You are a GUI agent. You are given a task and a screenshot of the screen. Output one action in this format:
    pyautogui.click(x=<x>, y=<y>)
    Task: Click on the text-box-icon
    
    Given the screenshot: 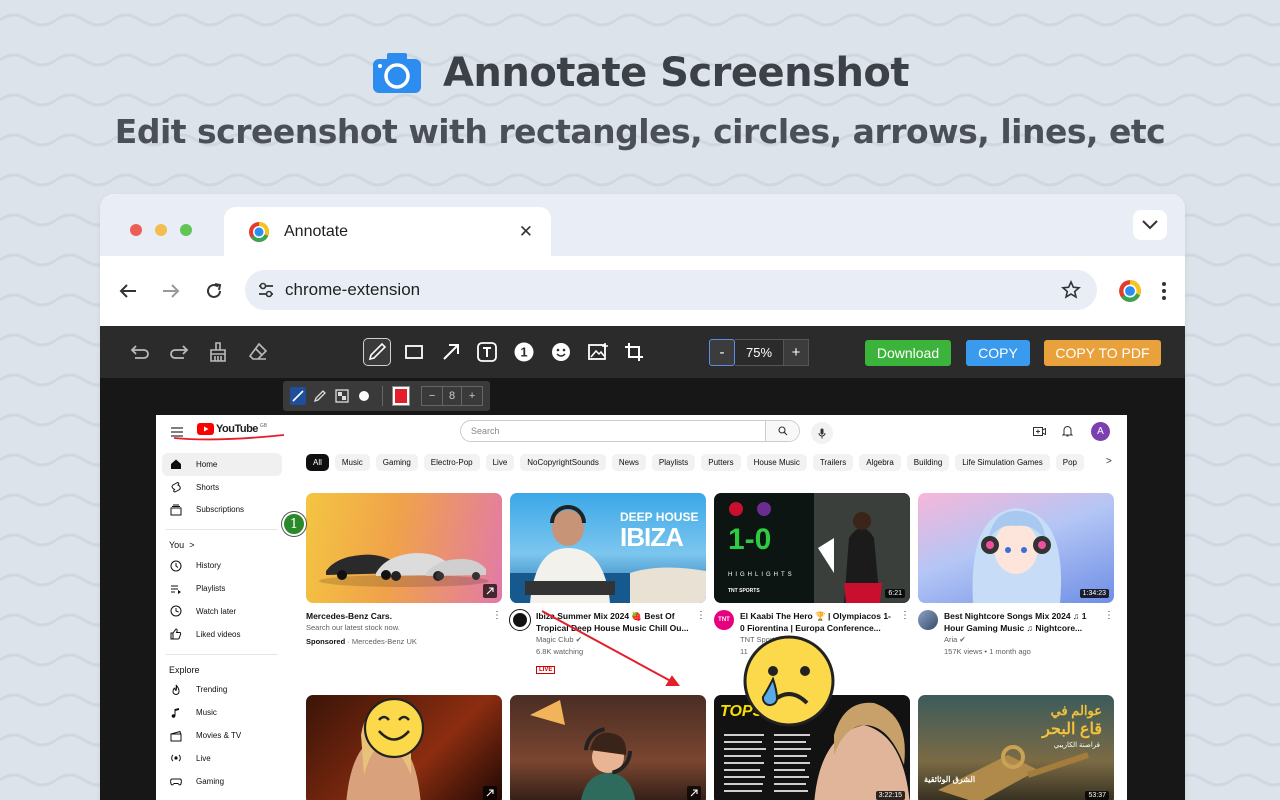 What is the action you would take?
    pyautogui.click(x=487, y=352)
    